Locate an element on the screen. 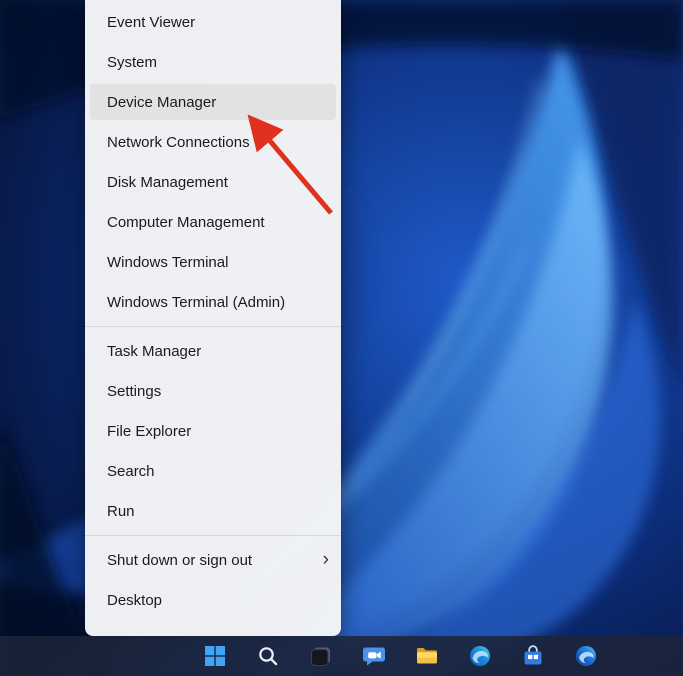 The image size is (683, 676). file-explorer-icon is located at coordinates (427, 656).